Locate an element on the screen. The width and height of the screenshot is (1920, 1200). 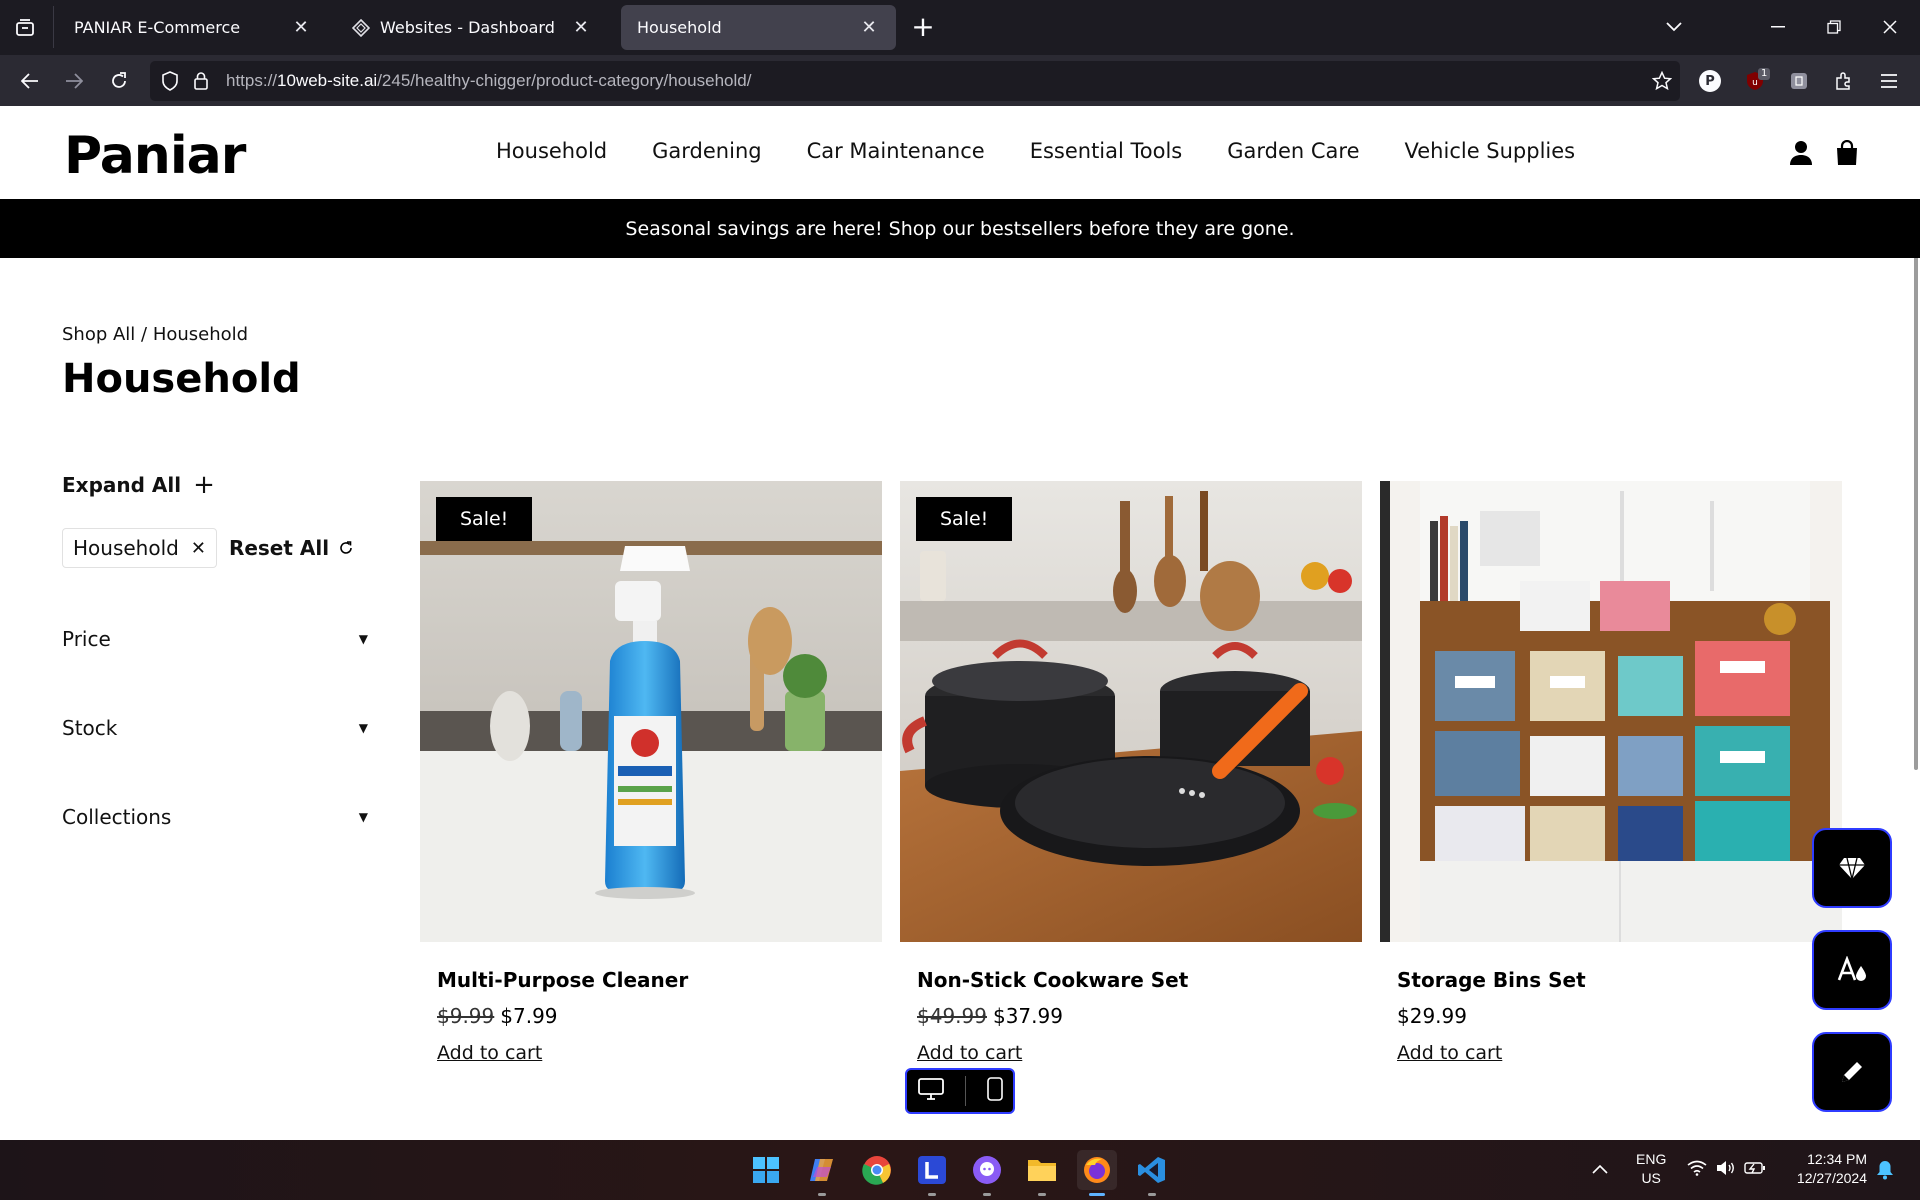
url-prefix: https:// is located at coordinates (252, 80).